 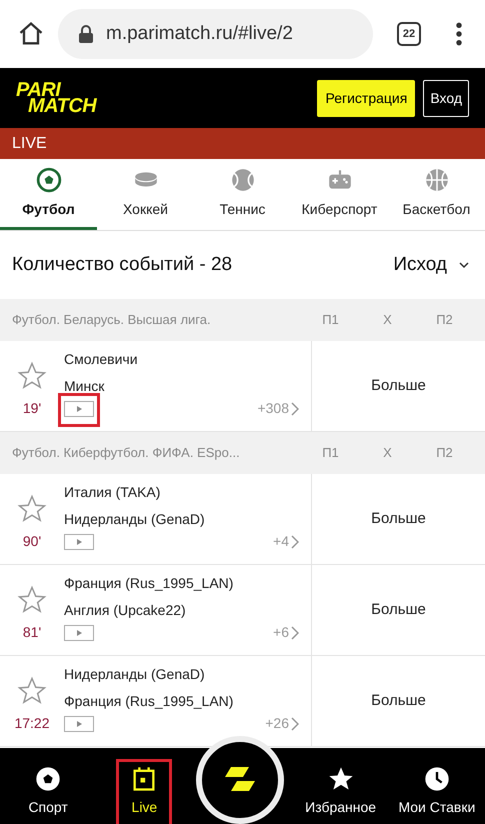 What do you see at coordinates (464, 265) in the screenshot?
I see `chevron-down-icon` at bounding box center [464, 265].